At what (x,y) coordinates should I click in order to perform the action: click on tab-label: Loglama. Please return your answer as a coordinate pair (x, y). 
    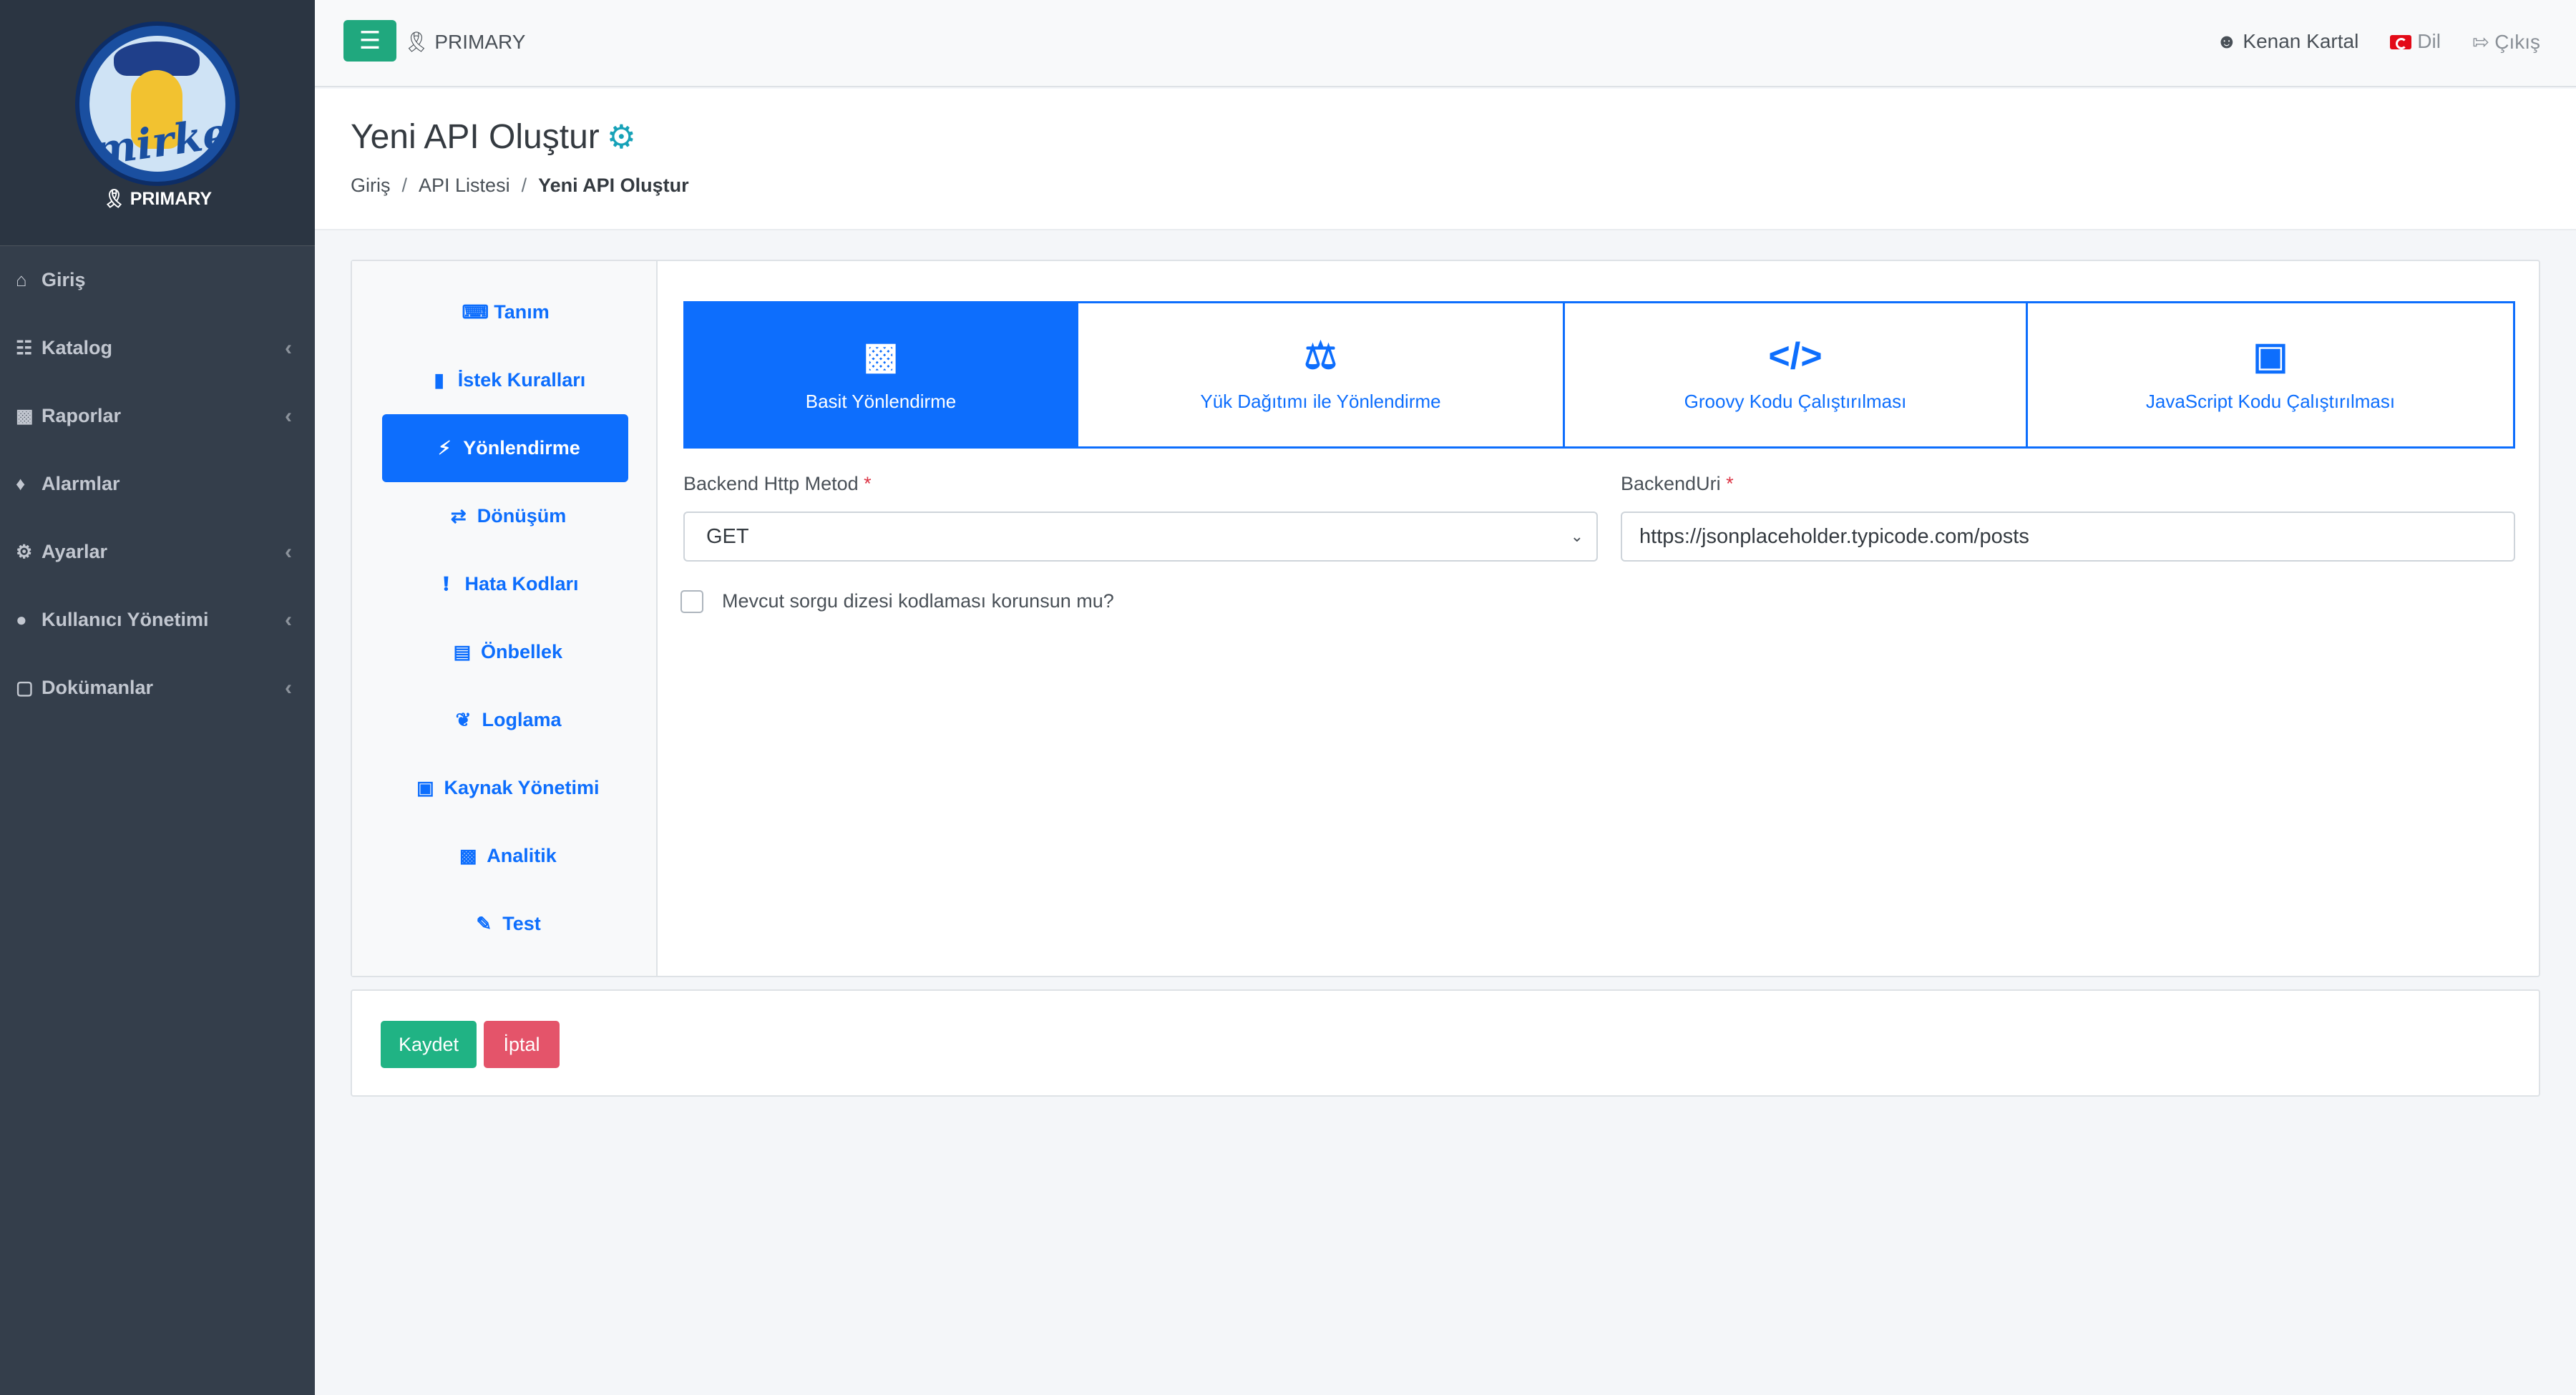
    Looking at the image, I should click on (522, 720).